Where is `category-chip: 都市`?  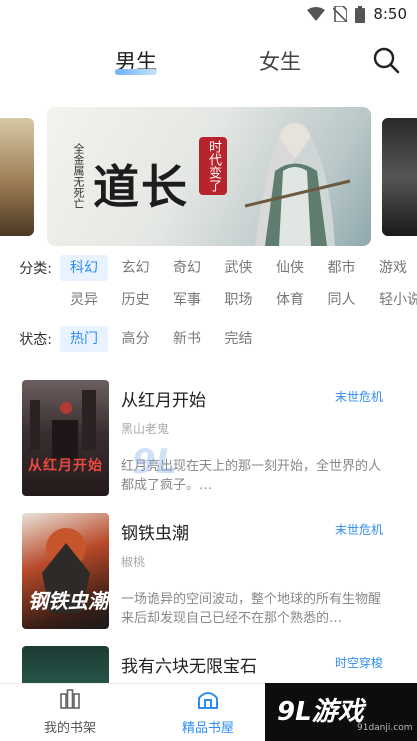
category-chip: 都市 is located at coordinates (342, 268).